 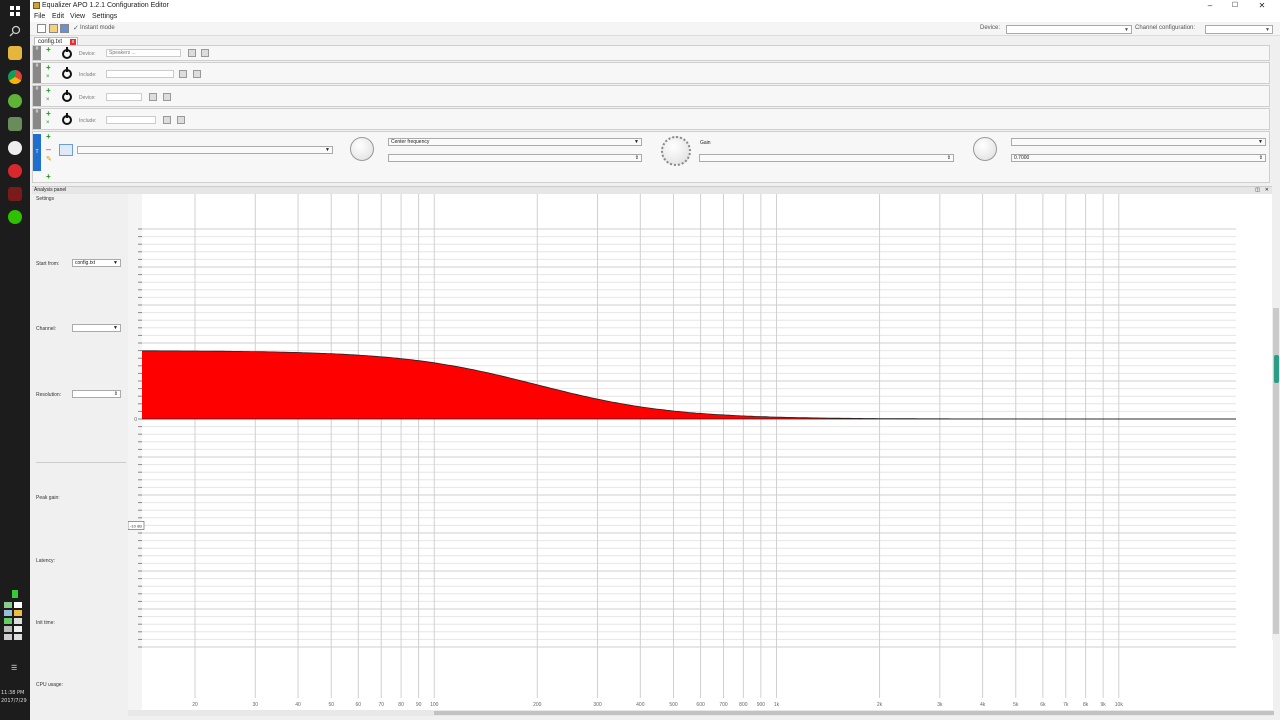 What do you see at coordinates (15, 194) in the screenshot?
I see `app-dark-red-icon` at bounding box center [15, 194].